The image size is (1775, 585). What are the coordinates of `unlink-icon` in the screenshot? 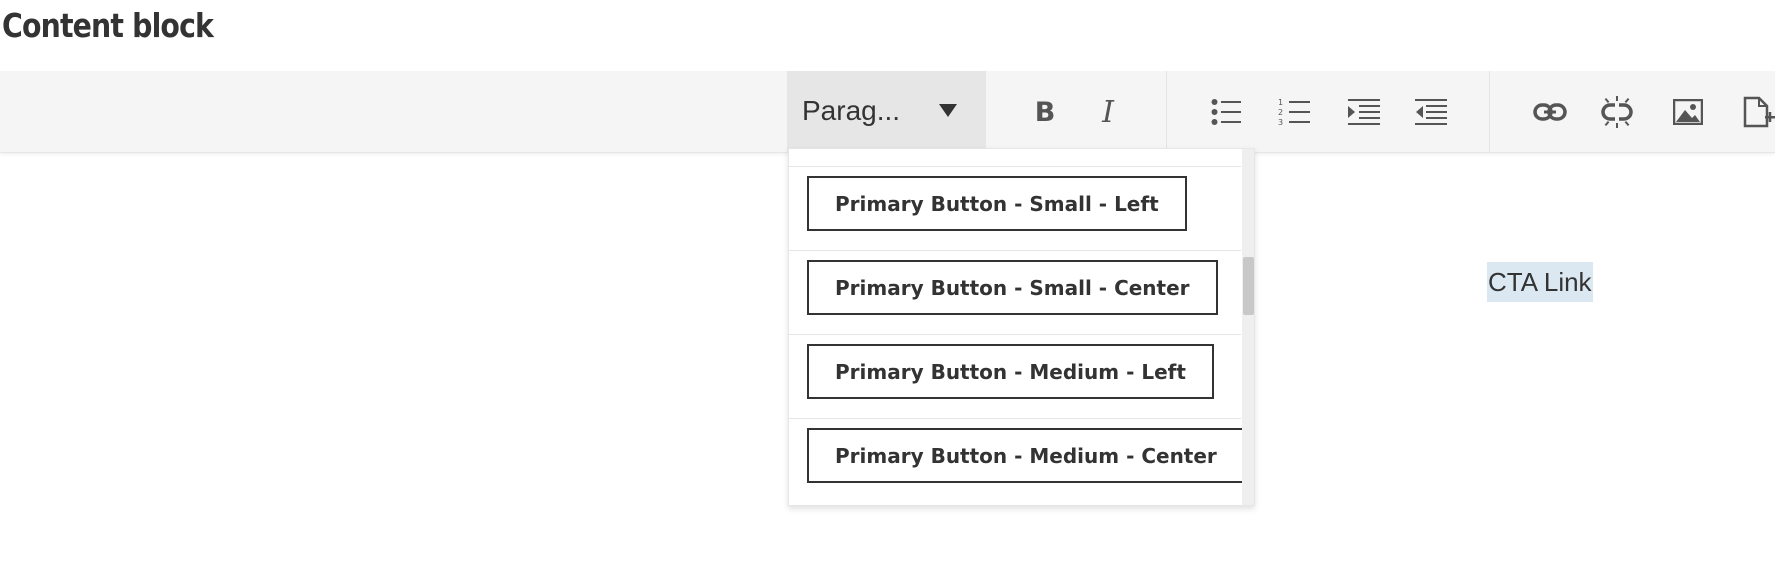 It's located at (1617, 112).